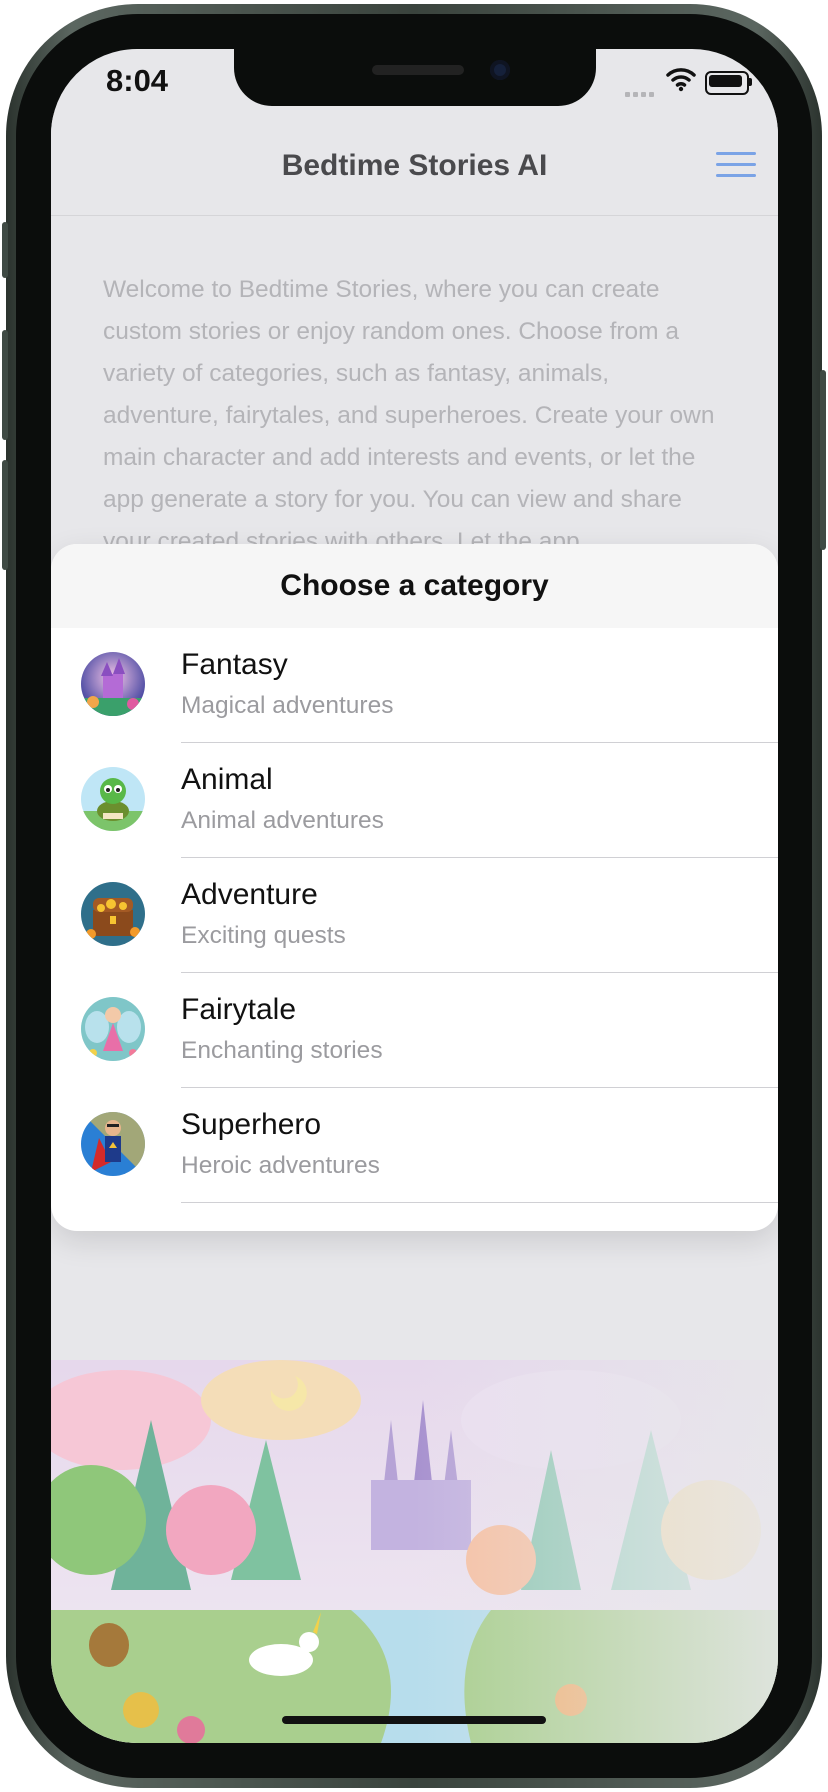 This screenshot has height=1792, width=828. I want to click on fairy-icon, so click(113, 1029).